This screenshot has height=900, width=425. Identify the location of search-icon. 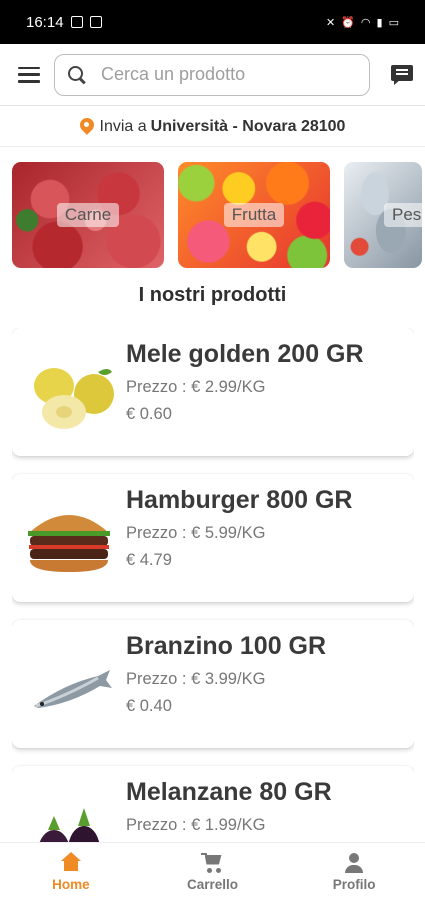
(77, 75).